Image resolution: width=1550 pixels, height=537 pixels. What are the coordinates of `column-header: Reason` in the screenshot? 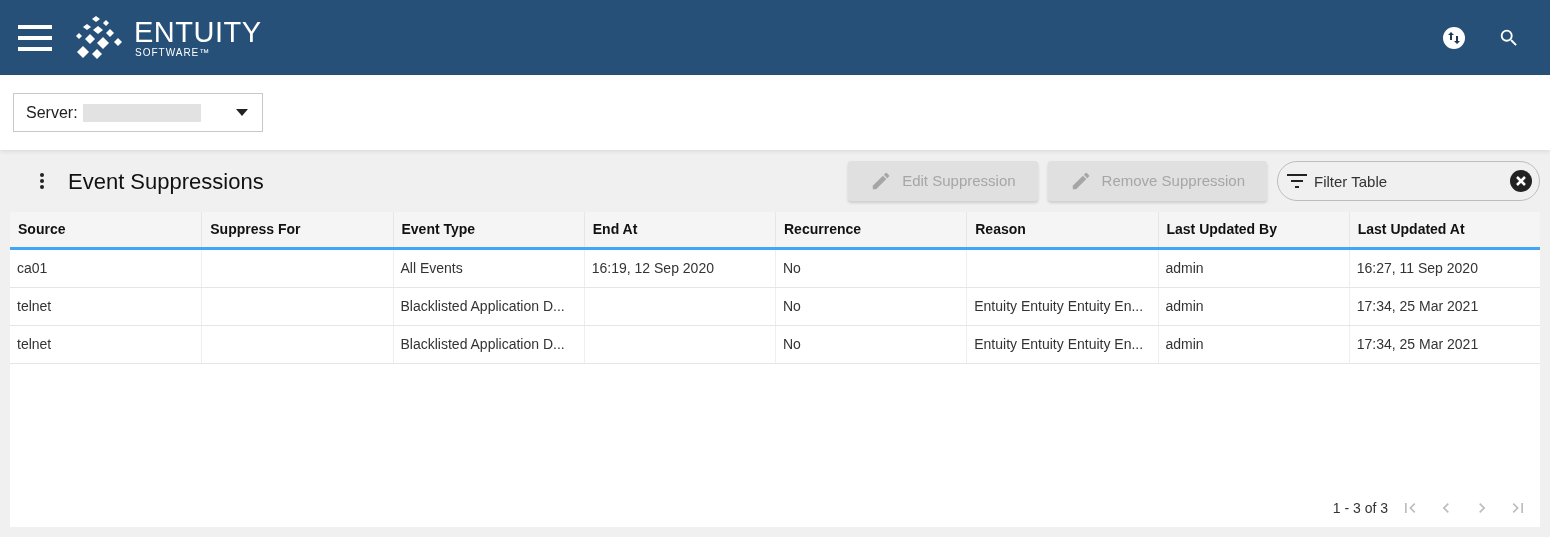 It's located at (1062, 229).